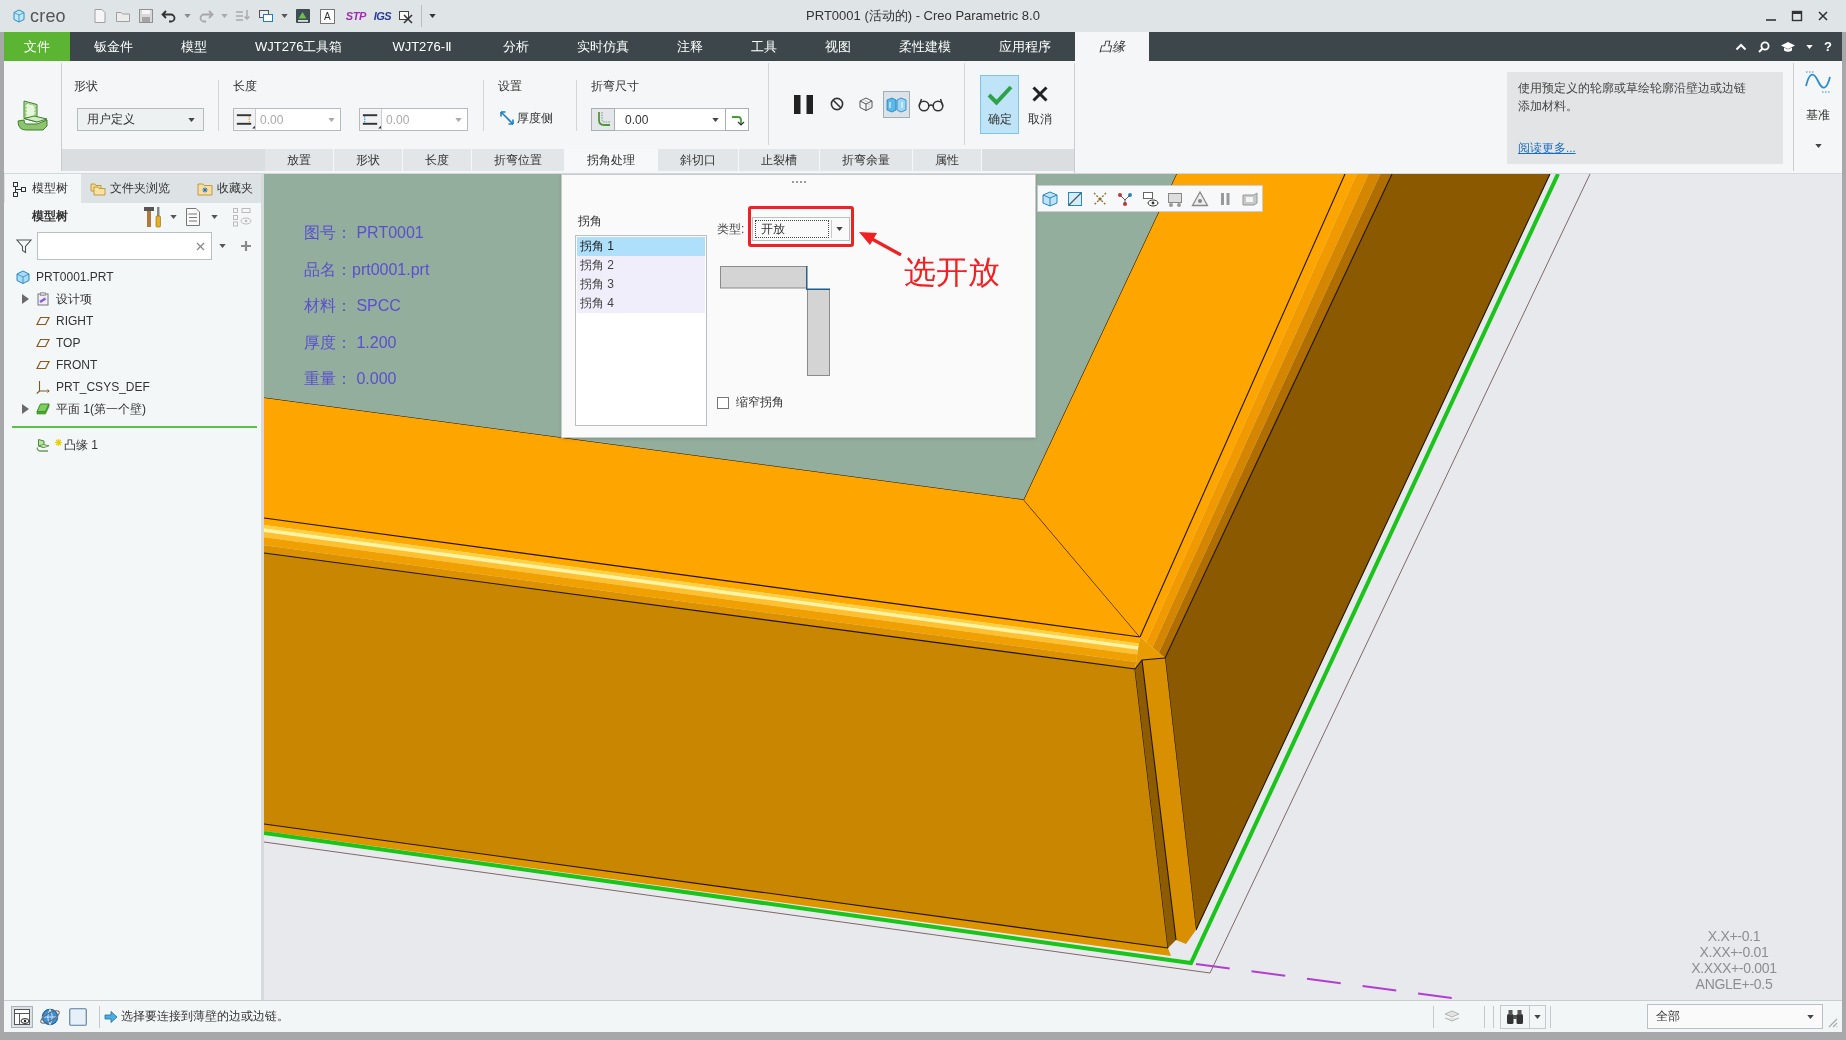 This screenshot has width=1846, height=1040. Describe the element at coordinates (1828, 46) in the screenshot. I see `help-button: ?` at that location.